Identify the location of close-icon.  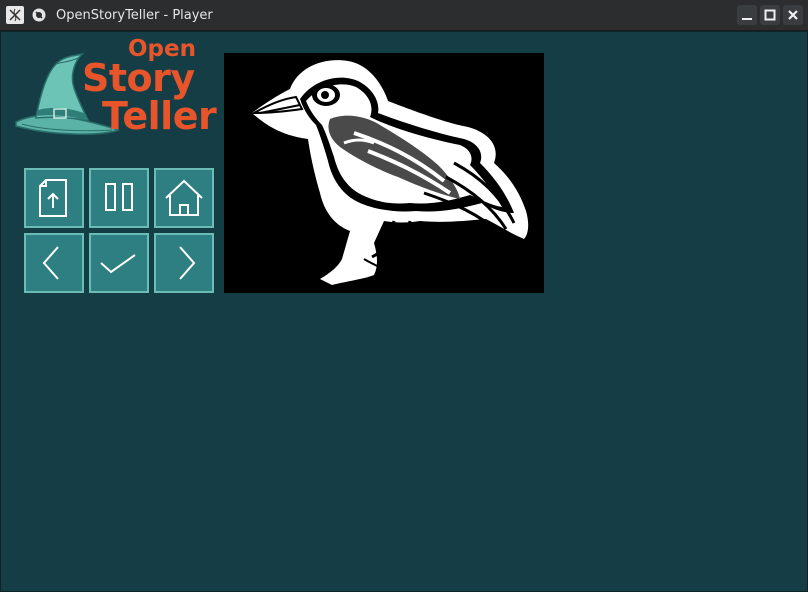
(793, 15).